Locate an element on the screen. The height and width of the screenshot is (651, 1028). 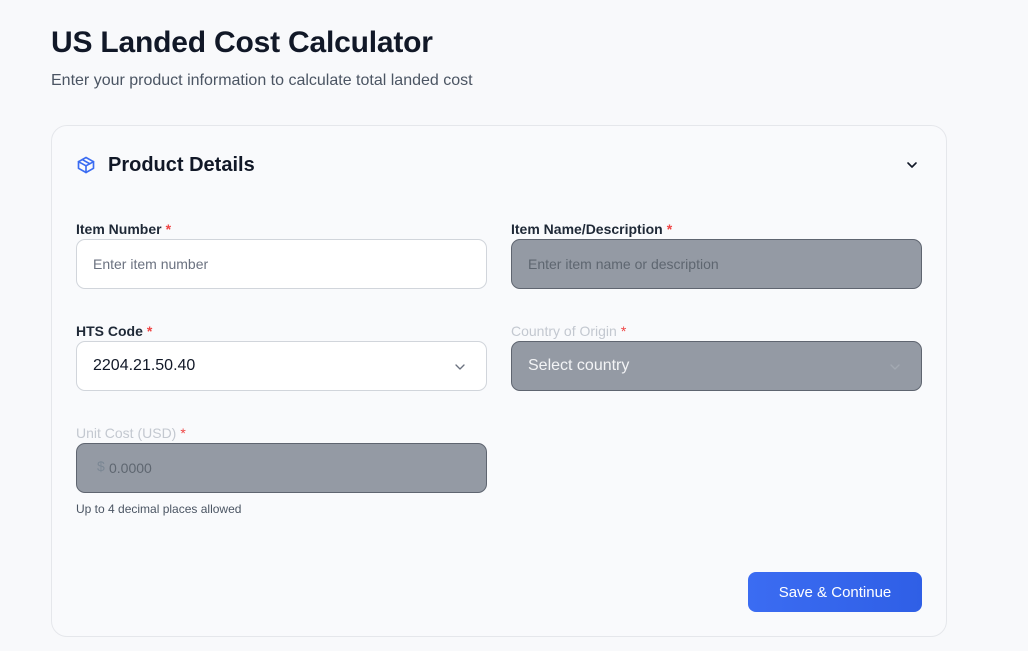
item-name-input: Enter item name or description is located at coordinates (716, 264).